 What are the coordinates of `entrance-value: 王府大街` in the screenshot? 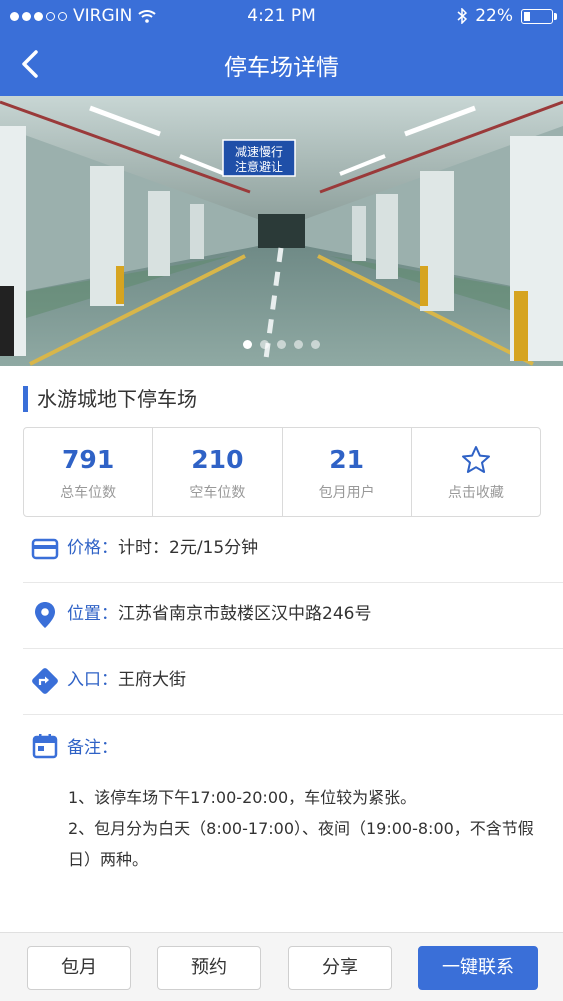 It's located at (152, 680).